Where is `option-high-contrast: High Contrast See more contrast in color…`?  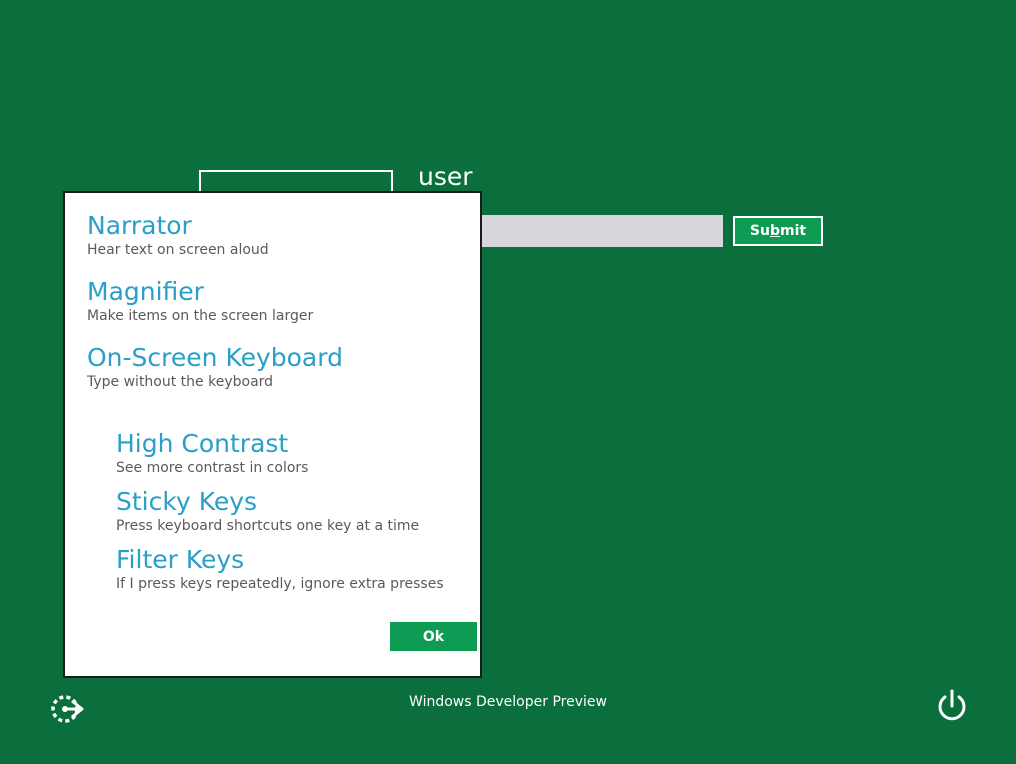 option-high-contrast: High Contrast See more contrast in color… is located at coordinates (212, 453).